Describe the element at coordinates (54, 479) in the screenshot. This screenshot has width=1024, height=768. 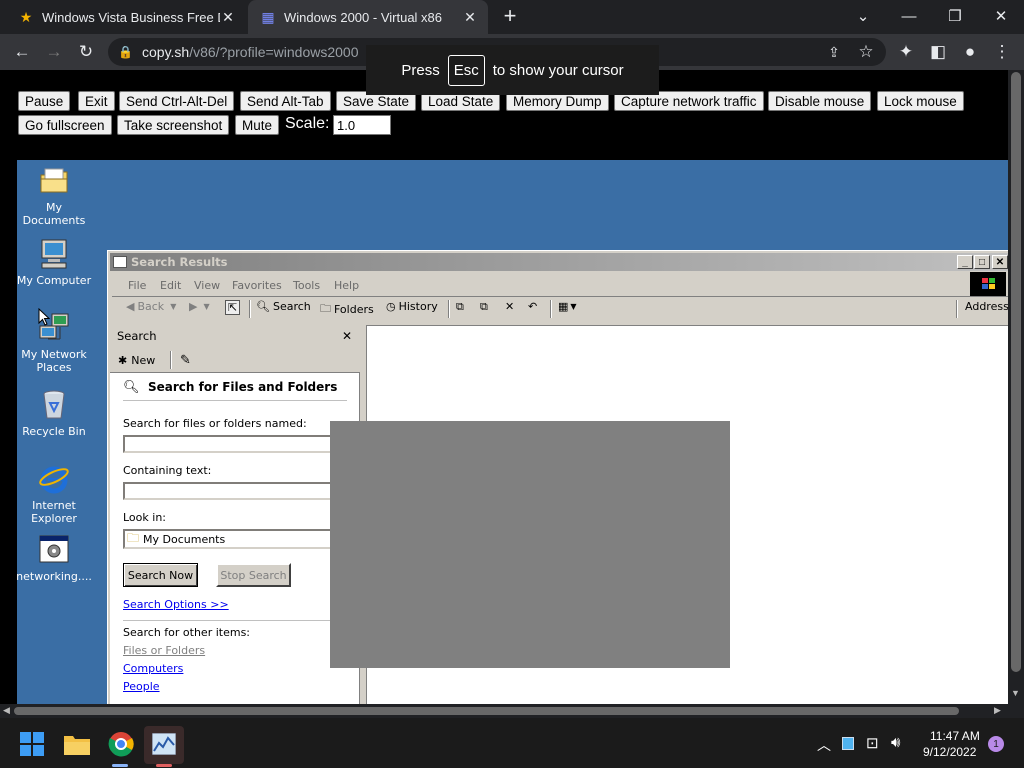
I see `internet-explorer-icon` at that location.